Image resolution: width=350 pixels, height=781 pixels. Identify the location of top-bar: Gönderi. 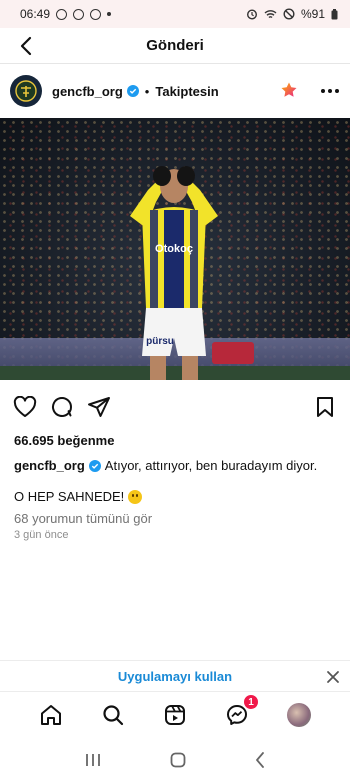
(175, 46).